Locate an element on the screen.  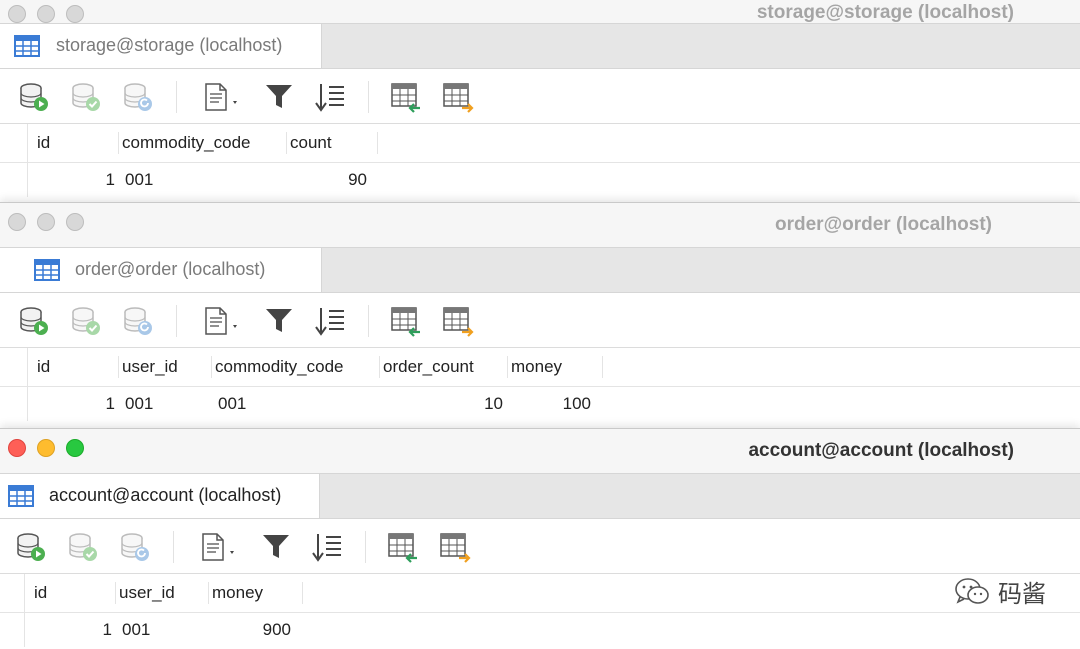
tab-storage: storage@storage (localhost) is located at coordinates (161, 46).